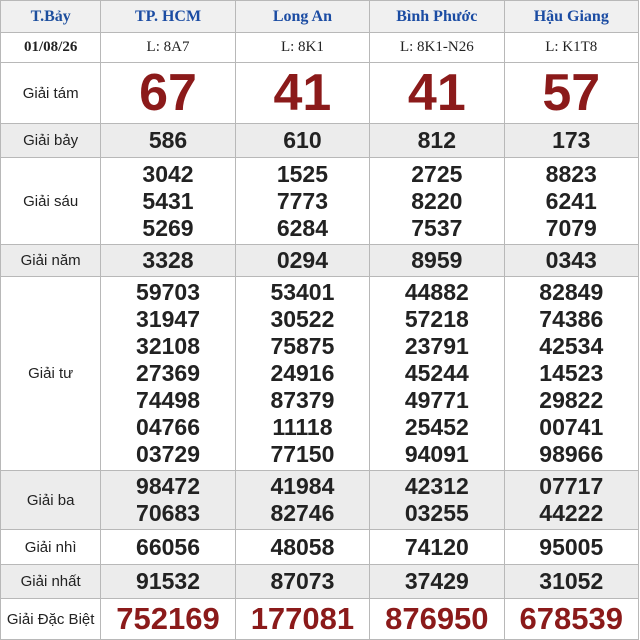 The image size is (640, 640). What do you see at coordinates (168, 260) in the screenshot?
I see `prize-number: 3328` at bounding box center [168, 260].